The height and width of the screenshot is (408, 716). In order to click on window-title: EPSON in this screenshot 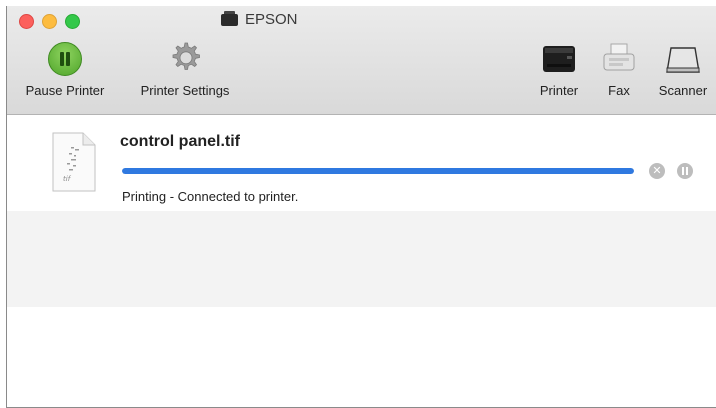, I will do `click(259, 19)`.